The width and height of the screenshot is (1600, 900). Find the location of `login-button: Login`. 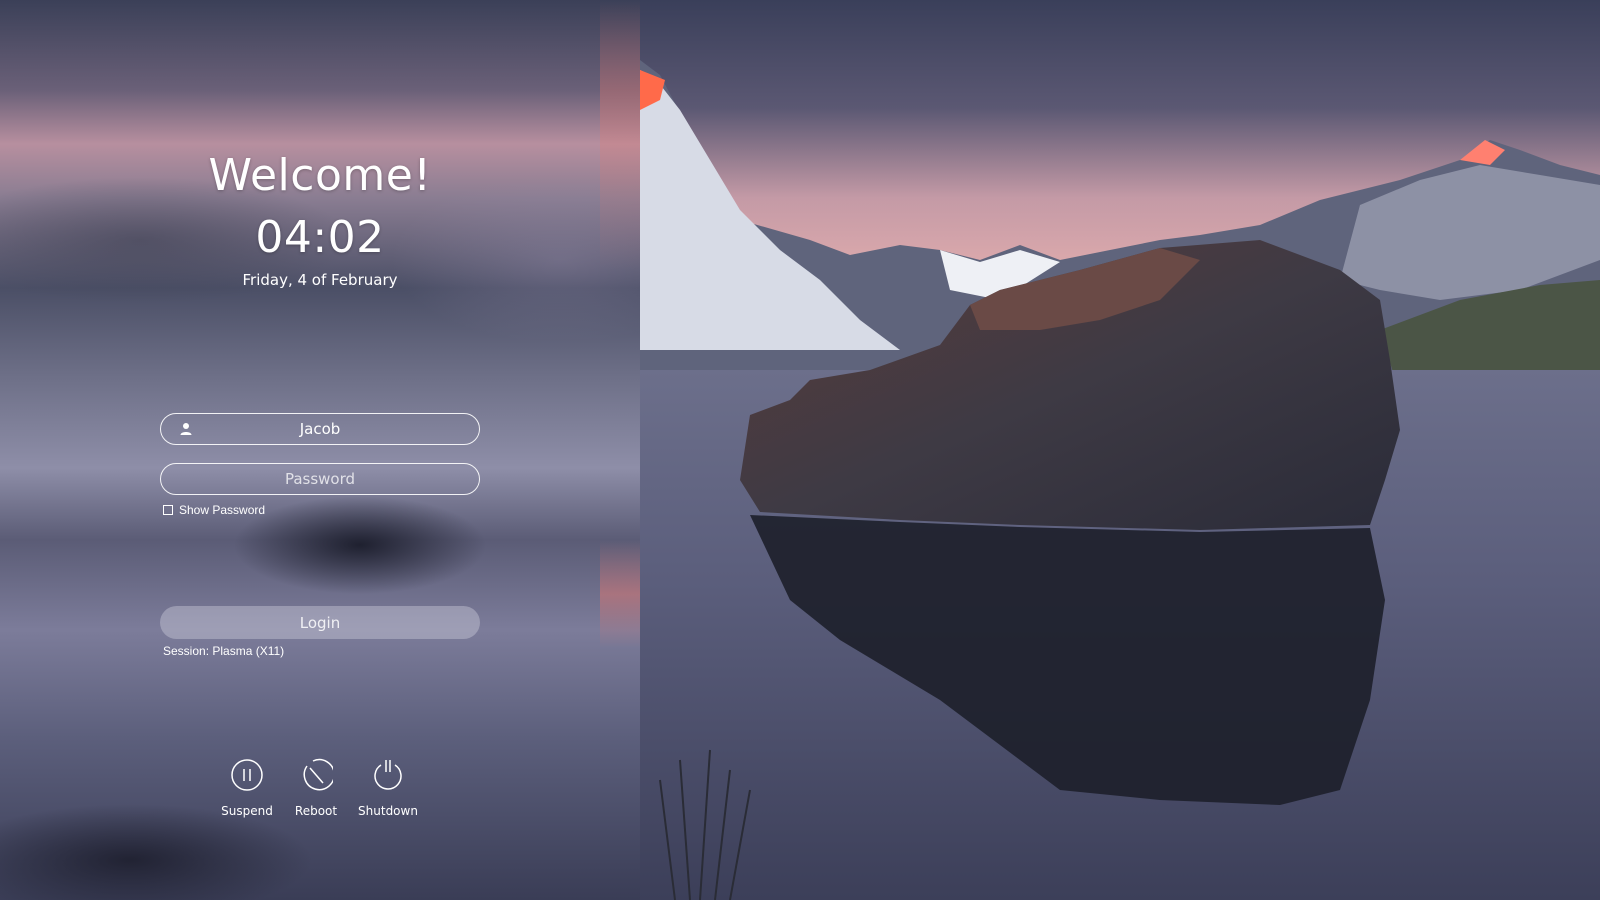

login-button: Login is located at coordinates (320, 622).